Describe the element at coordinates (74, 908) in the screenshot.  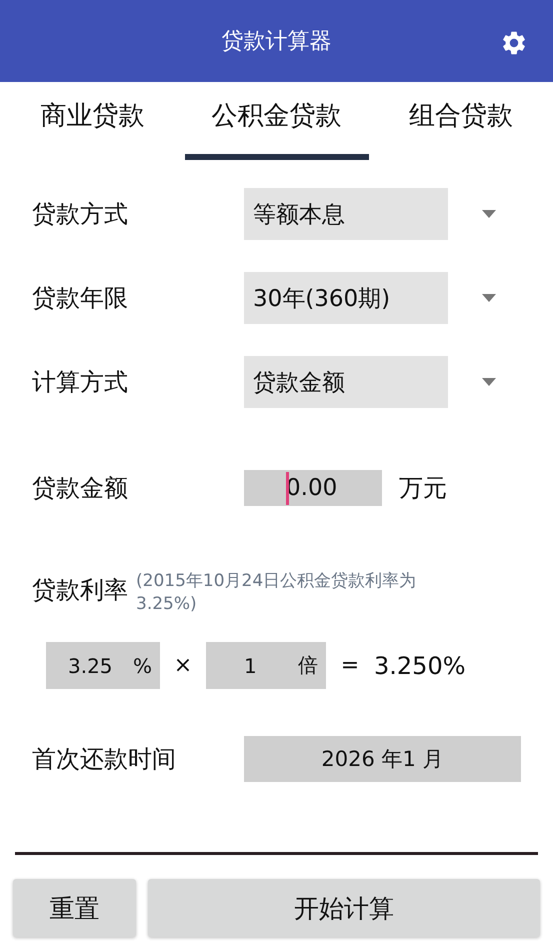
I see `reset-button: 重置` at that location.